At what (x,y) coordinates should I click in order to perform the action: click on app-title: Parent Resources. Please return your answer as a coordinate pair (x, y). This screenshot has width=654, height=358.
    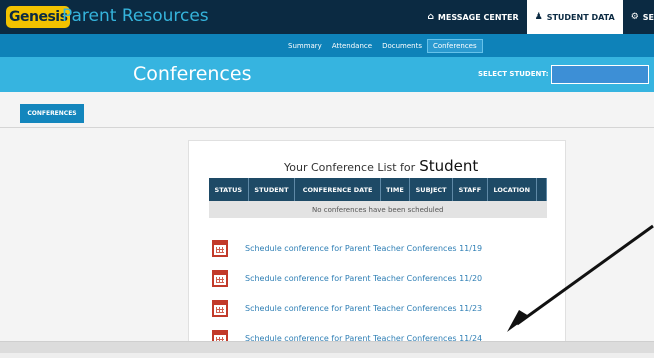
    Looking at the image, I should click on (135, 16).